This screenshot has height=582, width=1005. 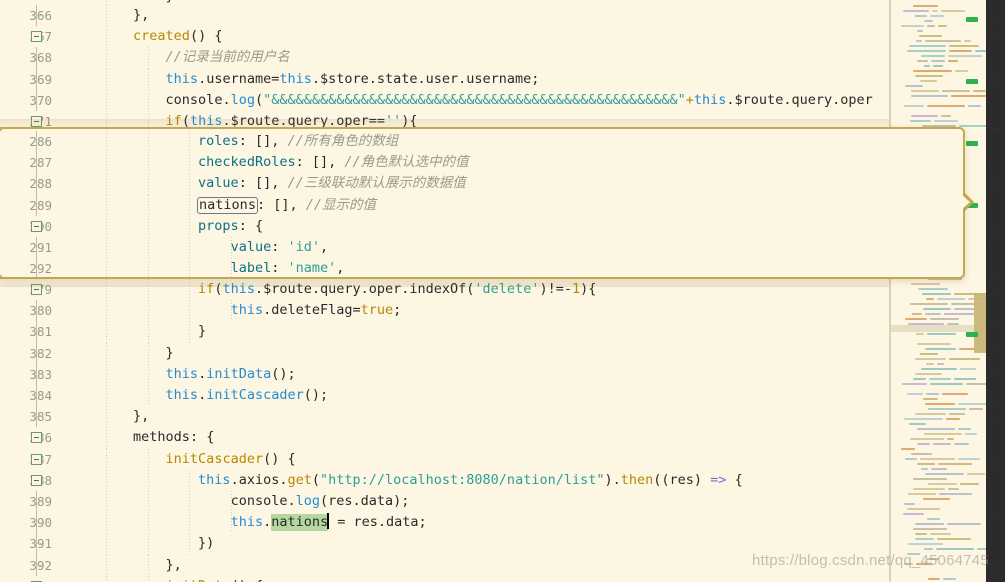 What do you see at coordinates (141, 543) in the screenshot?
I see `code-token: })` at bounding box center [141, 543].